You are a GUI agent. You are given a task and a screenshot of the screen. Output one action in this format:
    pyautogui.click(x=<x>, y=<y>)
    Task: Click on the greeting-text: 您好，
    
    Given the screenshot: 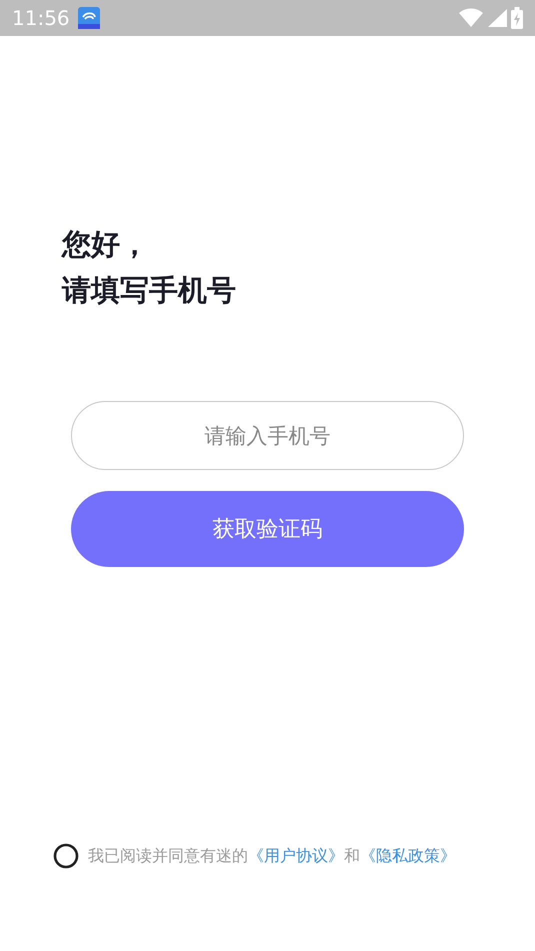 What is the action you would take?
    pyautogui.click(x=106, y=244)
    